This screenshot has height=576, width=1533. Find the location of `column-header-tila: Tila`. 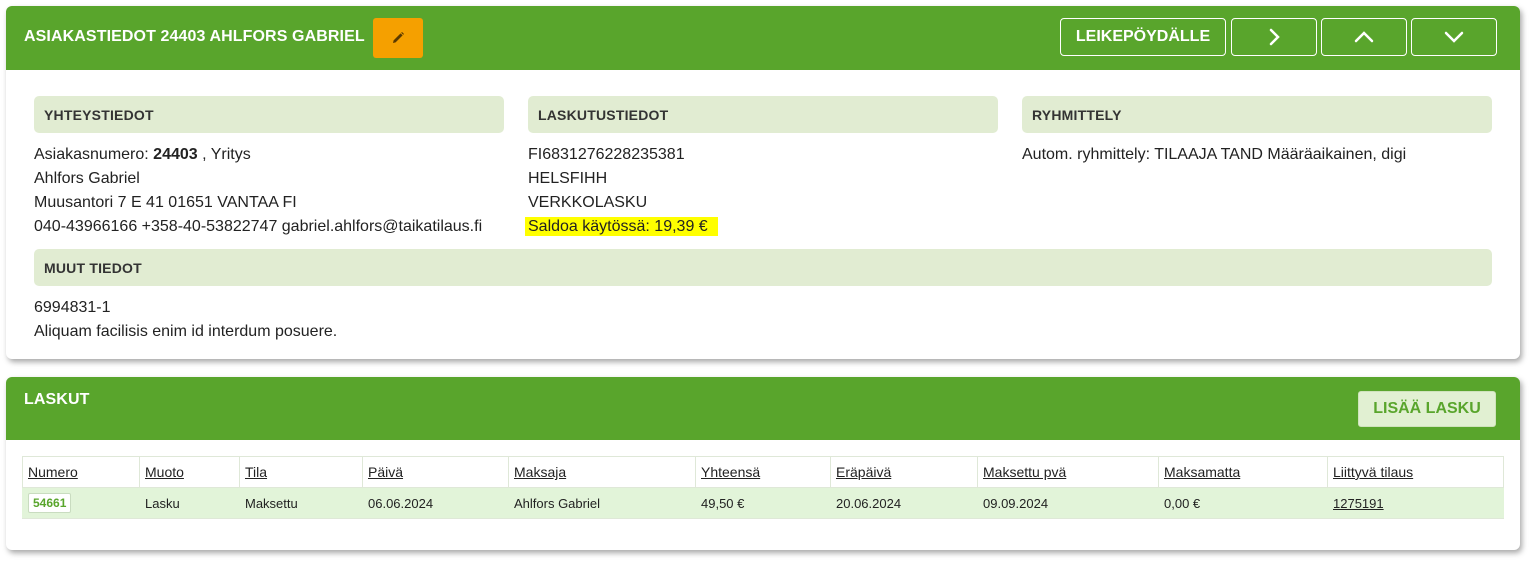

column-header-tila: Tila is located at coordinates (301, 472).